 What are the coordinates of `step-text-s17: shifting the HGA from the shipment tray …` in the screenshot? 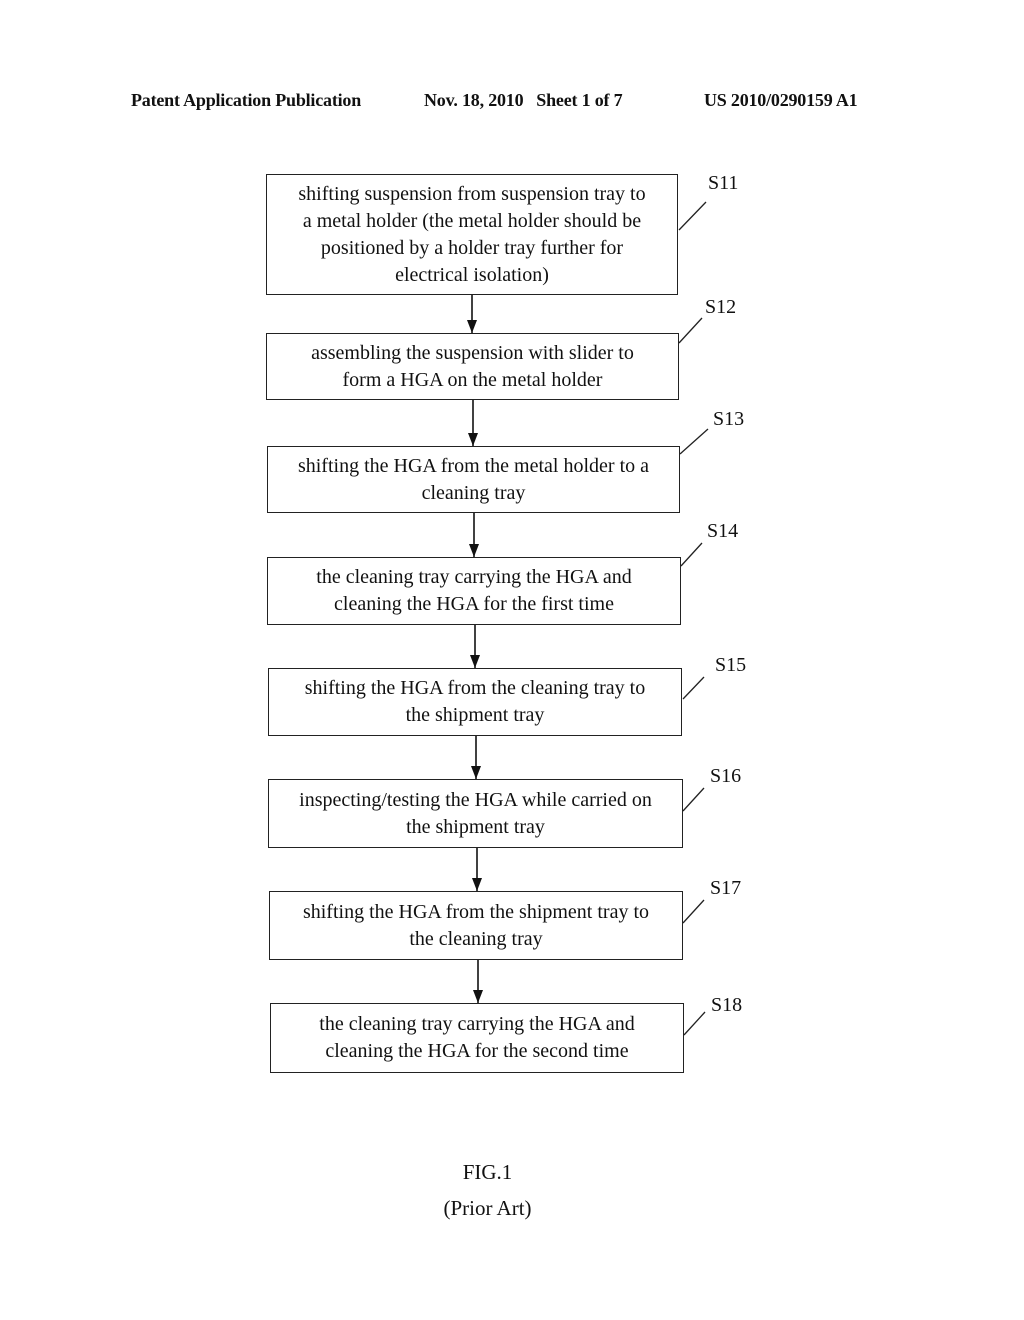 It's located at (476, 925).